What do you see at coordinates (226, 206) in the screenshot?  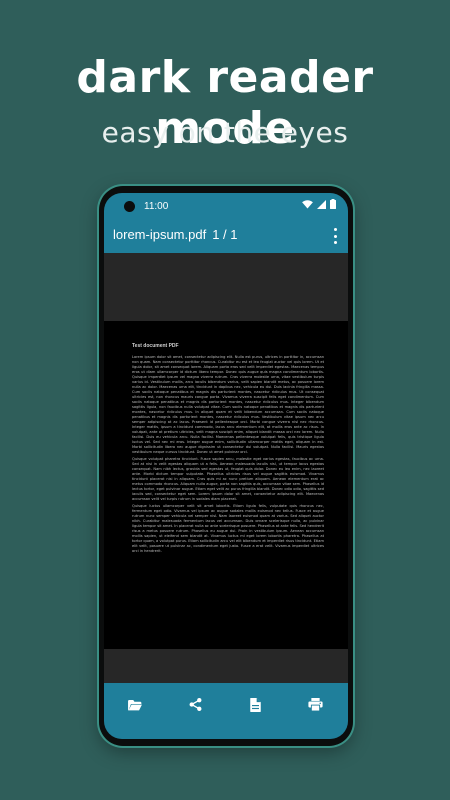 I see `status-bar: 11:00` at bounding box center [226, 206].